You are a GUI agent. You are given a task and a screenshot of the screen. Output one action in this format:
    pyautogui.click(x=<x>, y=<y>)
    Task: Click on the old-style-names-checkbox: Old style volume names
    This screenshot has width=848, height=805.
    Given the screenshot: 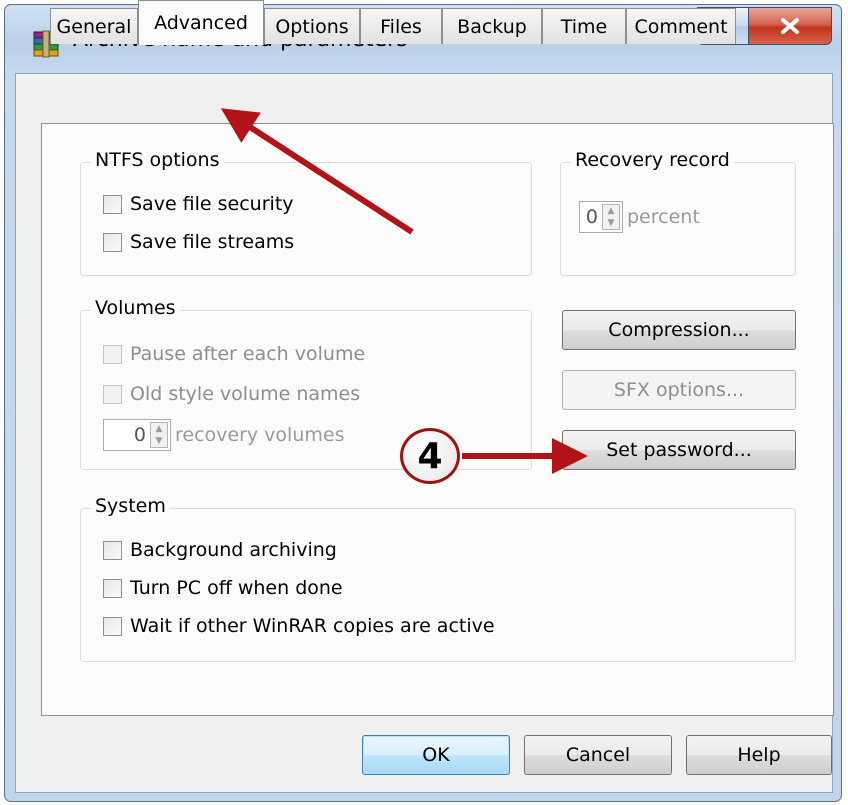 What is the action you would take?
    pyautogui.click(x=231, y=394)
    